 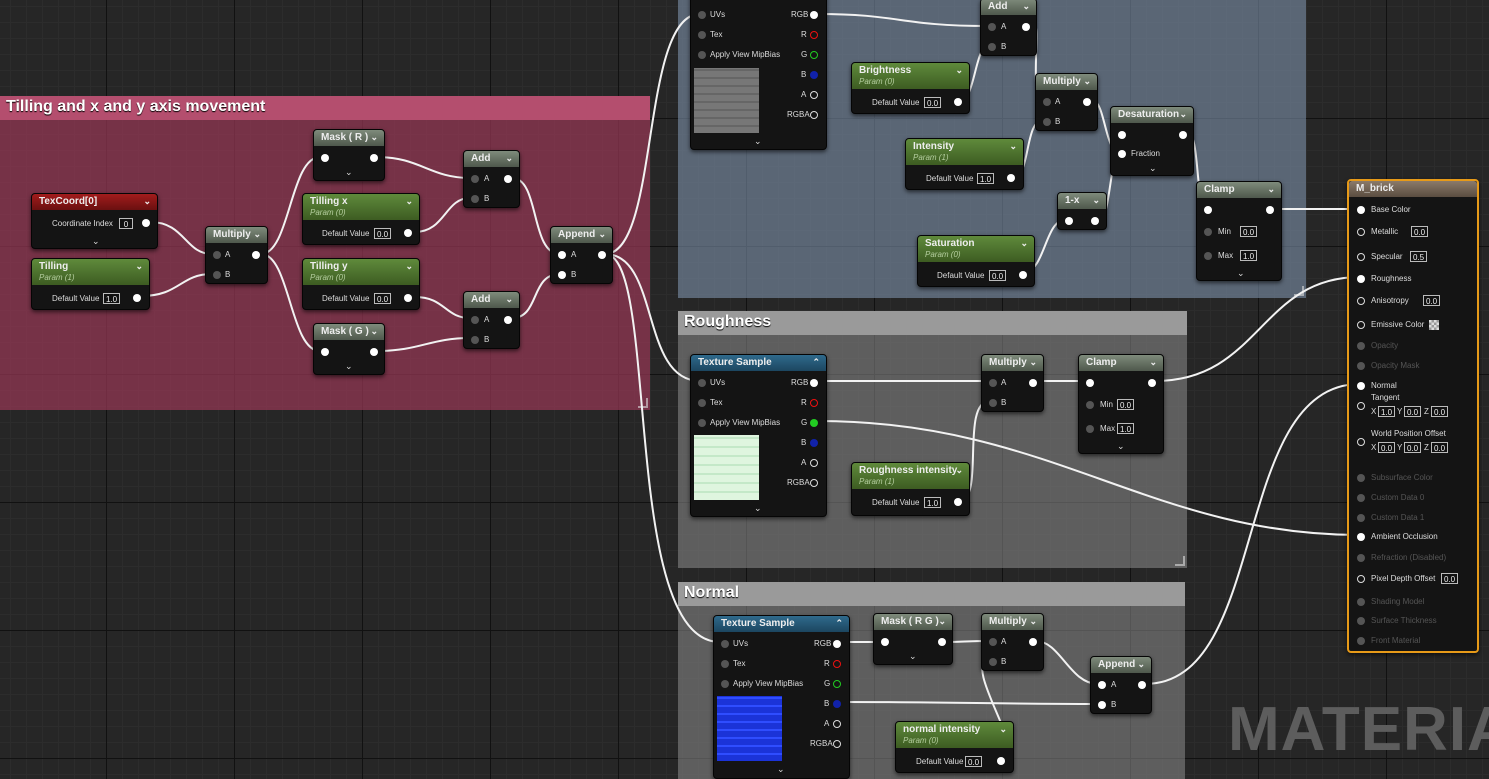 I want to click on wpo-z-field: 0.0, so click(x=1440, y=447).